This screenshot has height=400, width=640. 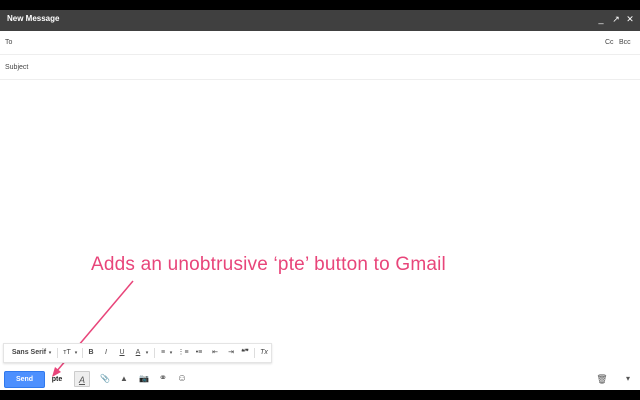 I want to click on remove-formatting-icon: Tx, so click(x=264, y=353).